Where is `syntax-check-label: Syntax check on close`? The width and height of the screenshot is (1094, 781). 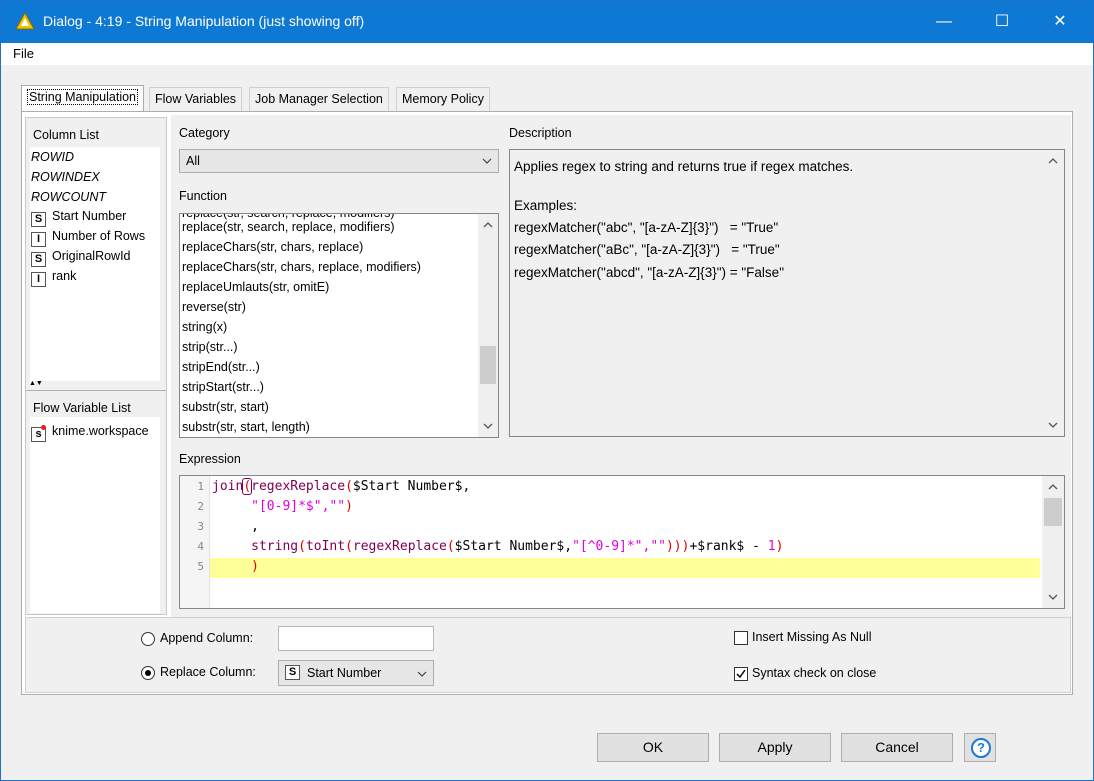 syntax-check-label: Syntax check on close is located at coordinates (814, 673).